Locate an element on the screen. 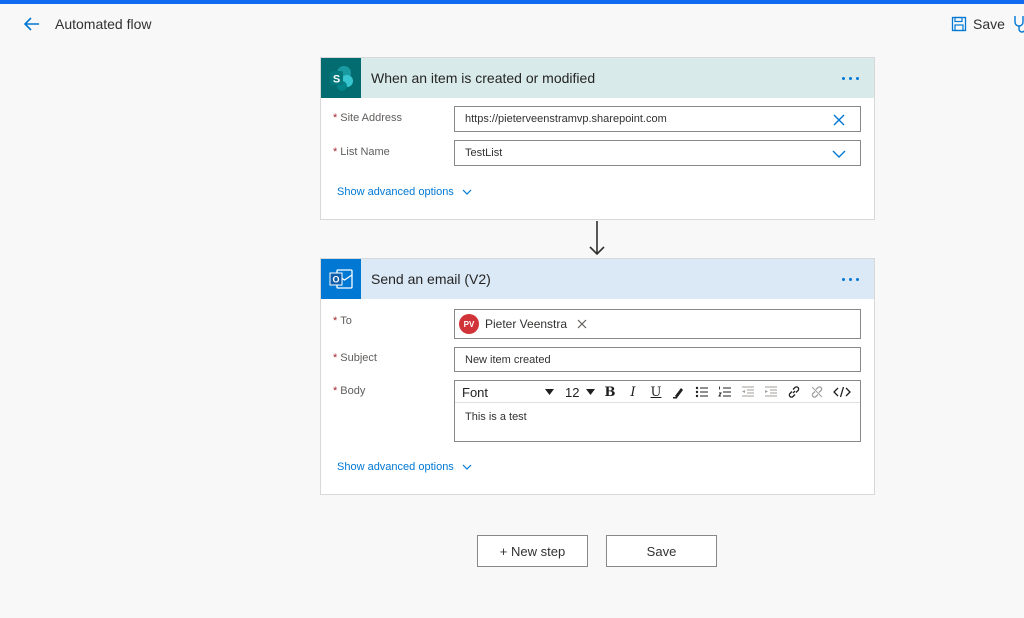 This screenshot has height=618, width=1024. back-button is located at coordinates (32, 24).